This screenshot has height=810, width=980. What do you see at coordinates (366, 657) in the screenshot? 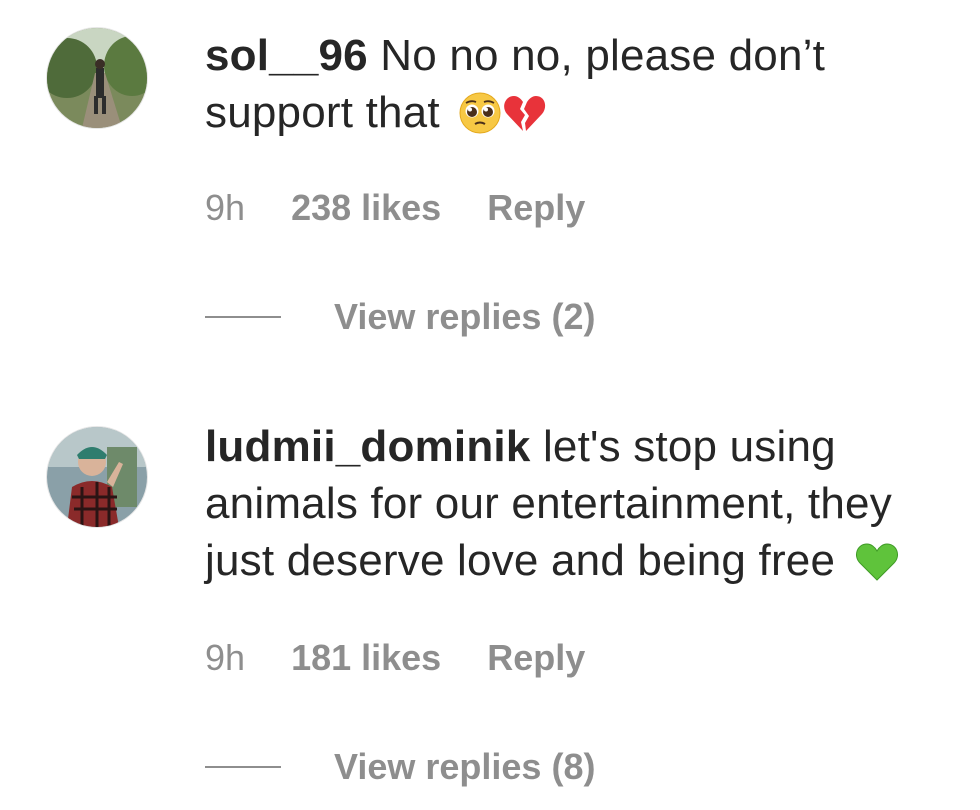
I see `comment-likes: 181 likes` at bounding box center [366, 657].